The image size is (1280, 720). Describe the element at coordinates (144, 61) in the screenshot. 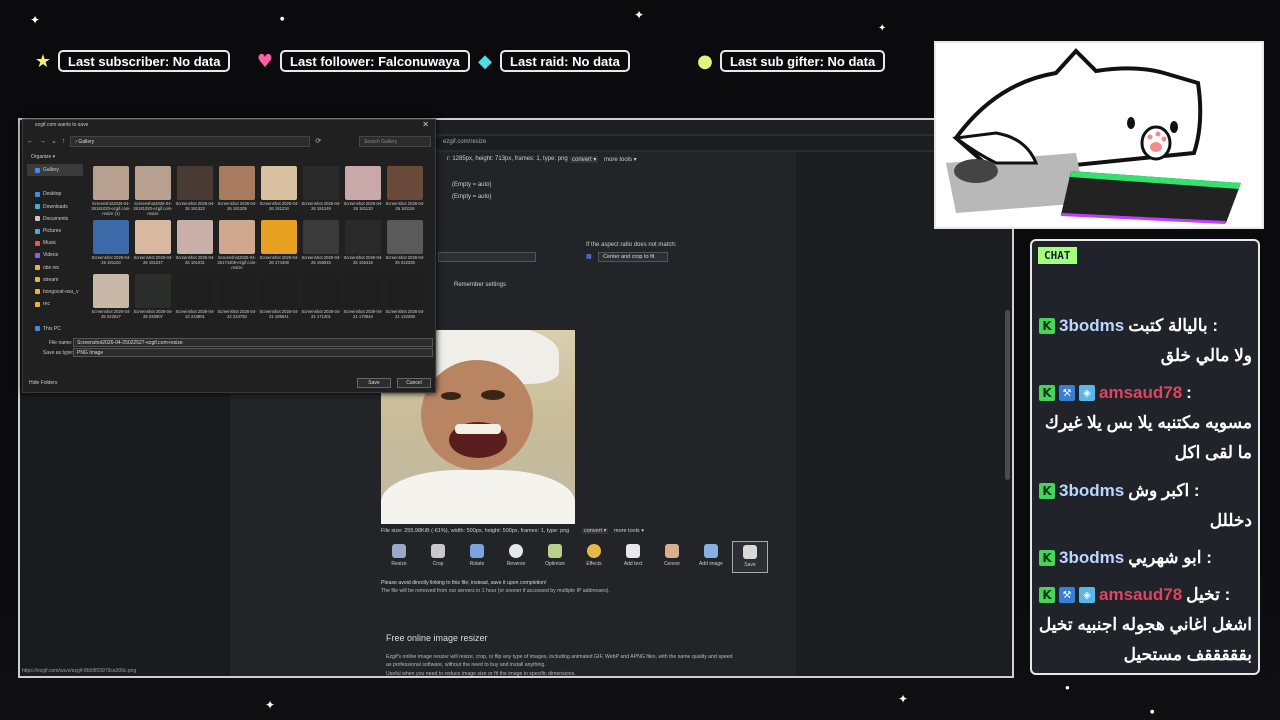

I see `alert-text: Last subscriber: No data` at that location.